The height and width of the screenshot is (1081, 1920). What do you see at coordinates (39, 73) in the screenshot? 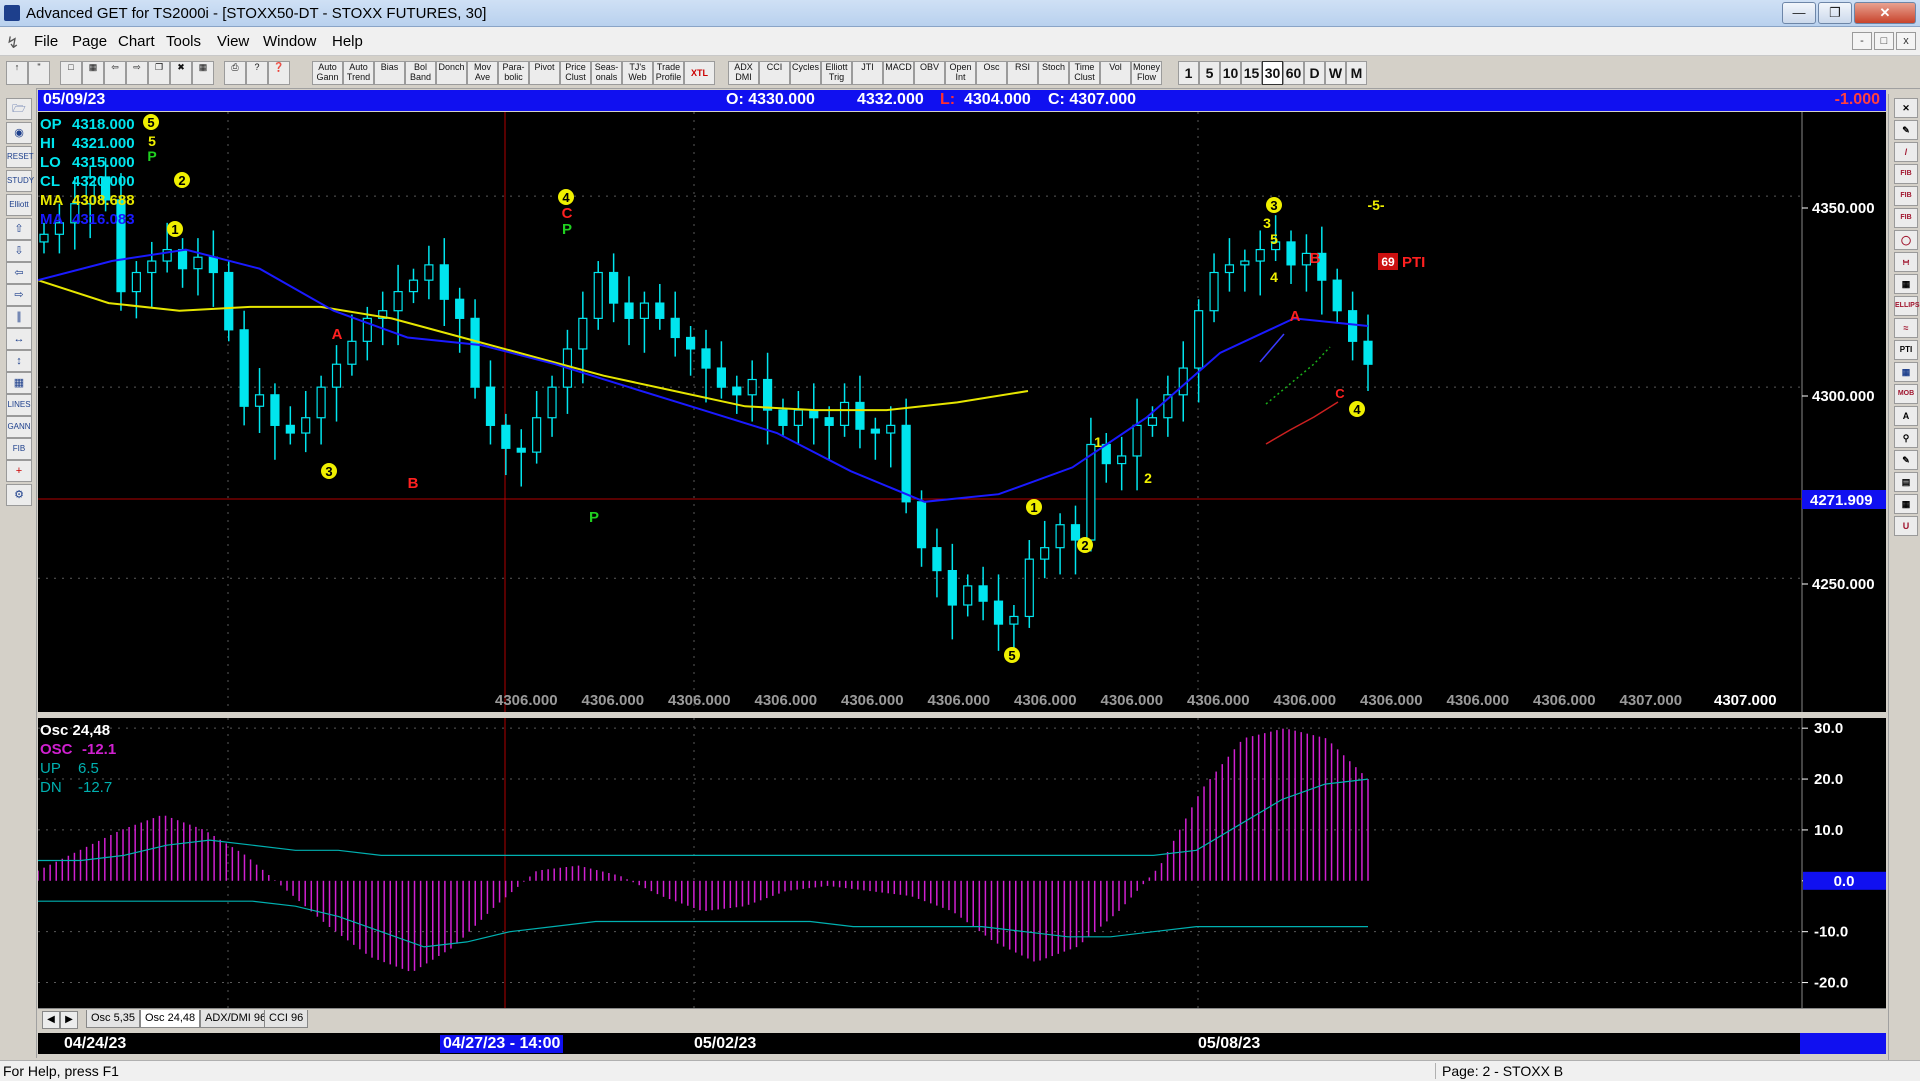
I see `quote-tool-icon: "` at bounding box center [39, 73].